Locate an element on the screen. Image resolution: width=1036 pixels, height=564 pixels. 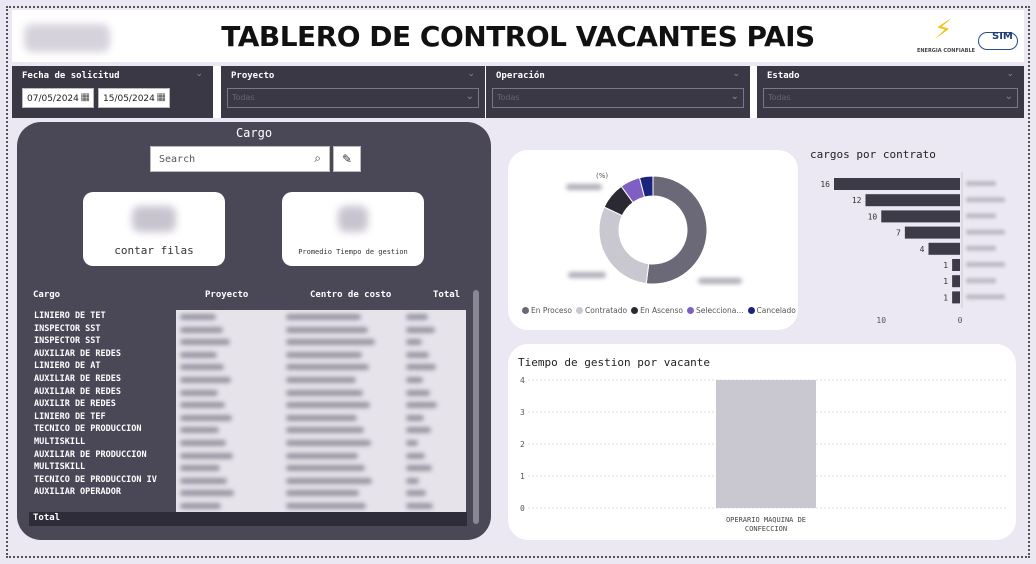
table-row: TECNICO DE PRODUCCION MULTISKILL is located at coordinates (109, 435).